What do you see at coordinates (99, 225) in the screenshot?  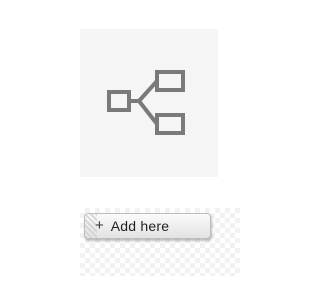 I see `plus-icon: +` at bounding box center [99, 225].